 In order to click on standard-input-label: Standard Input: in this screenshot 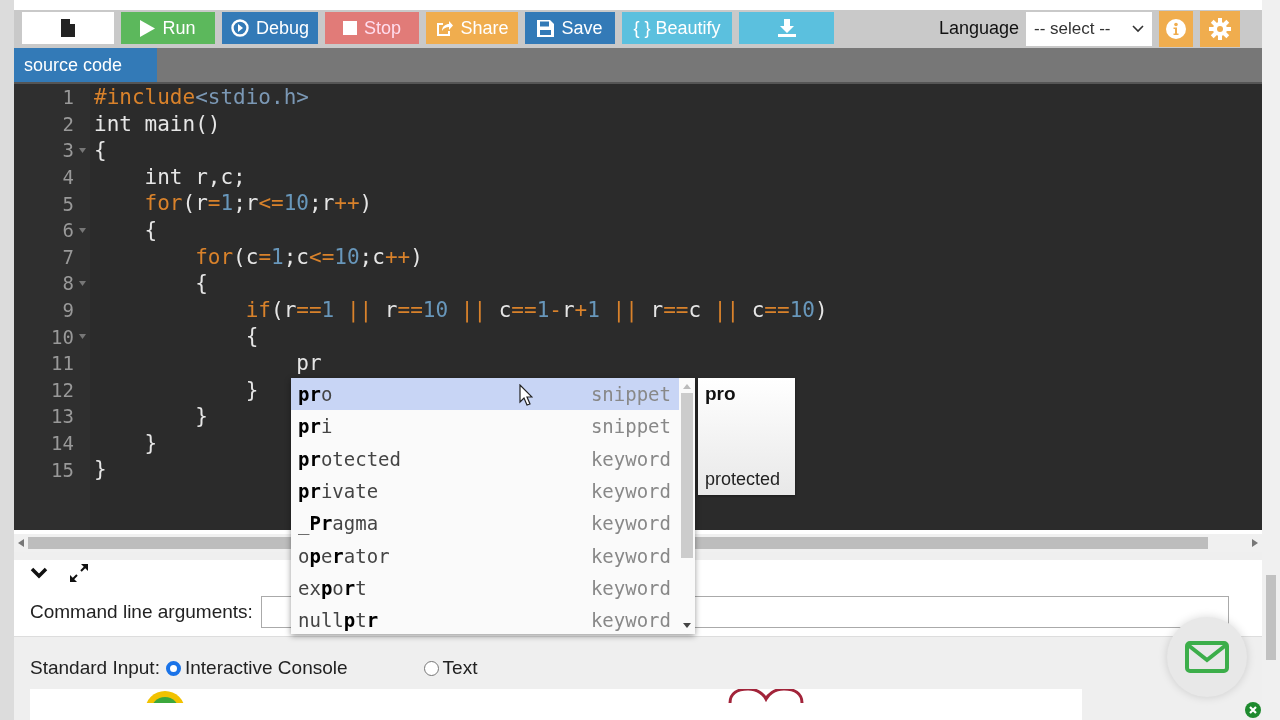, I will do `click(95, 668)`.